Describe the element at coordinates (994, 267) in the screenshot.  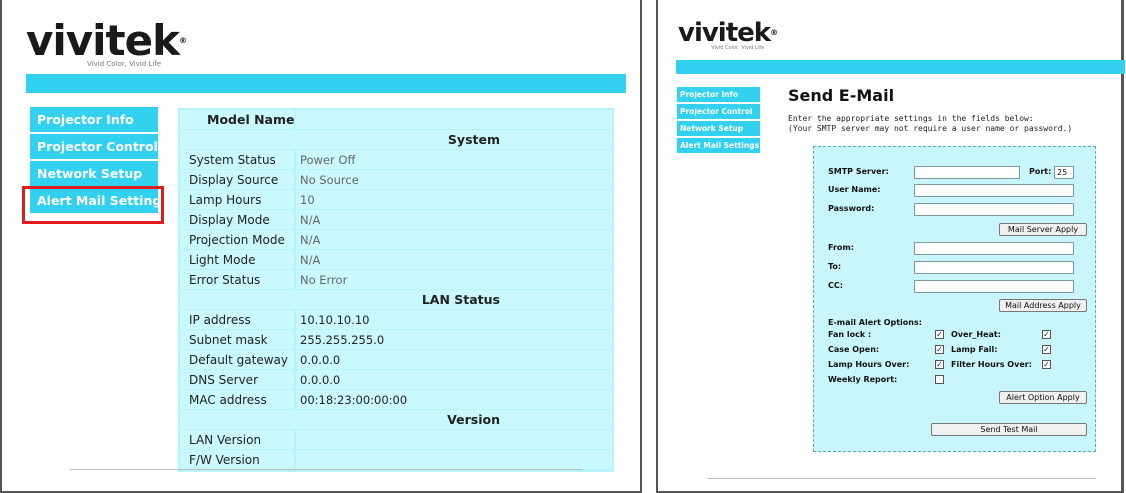
I see `to-input` at that location.